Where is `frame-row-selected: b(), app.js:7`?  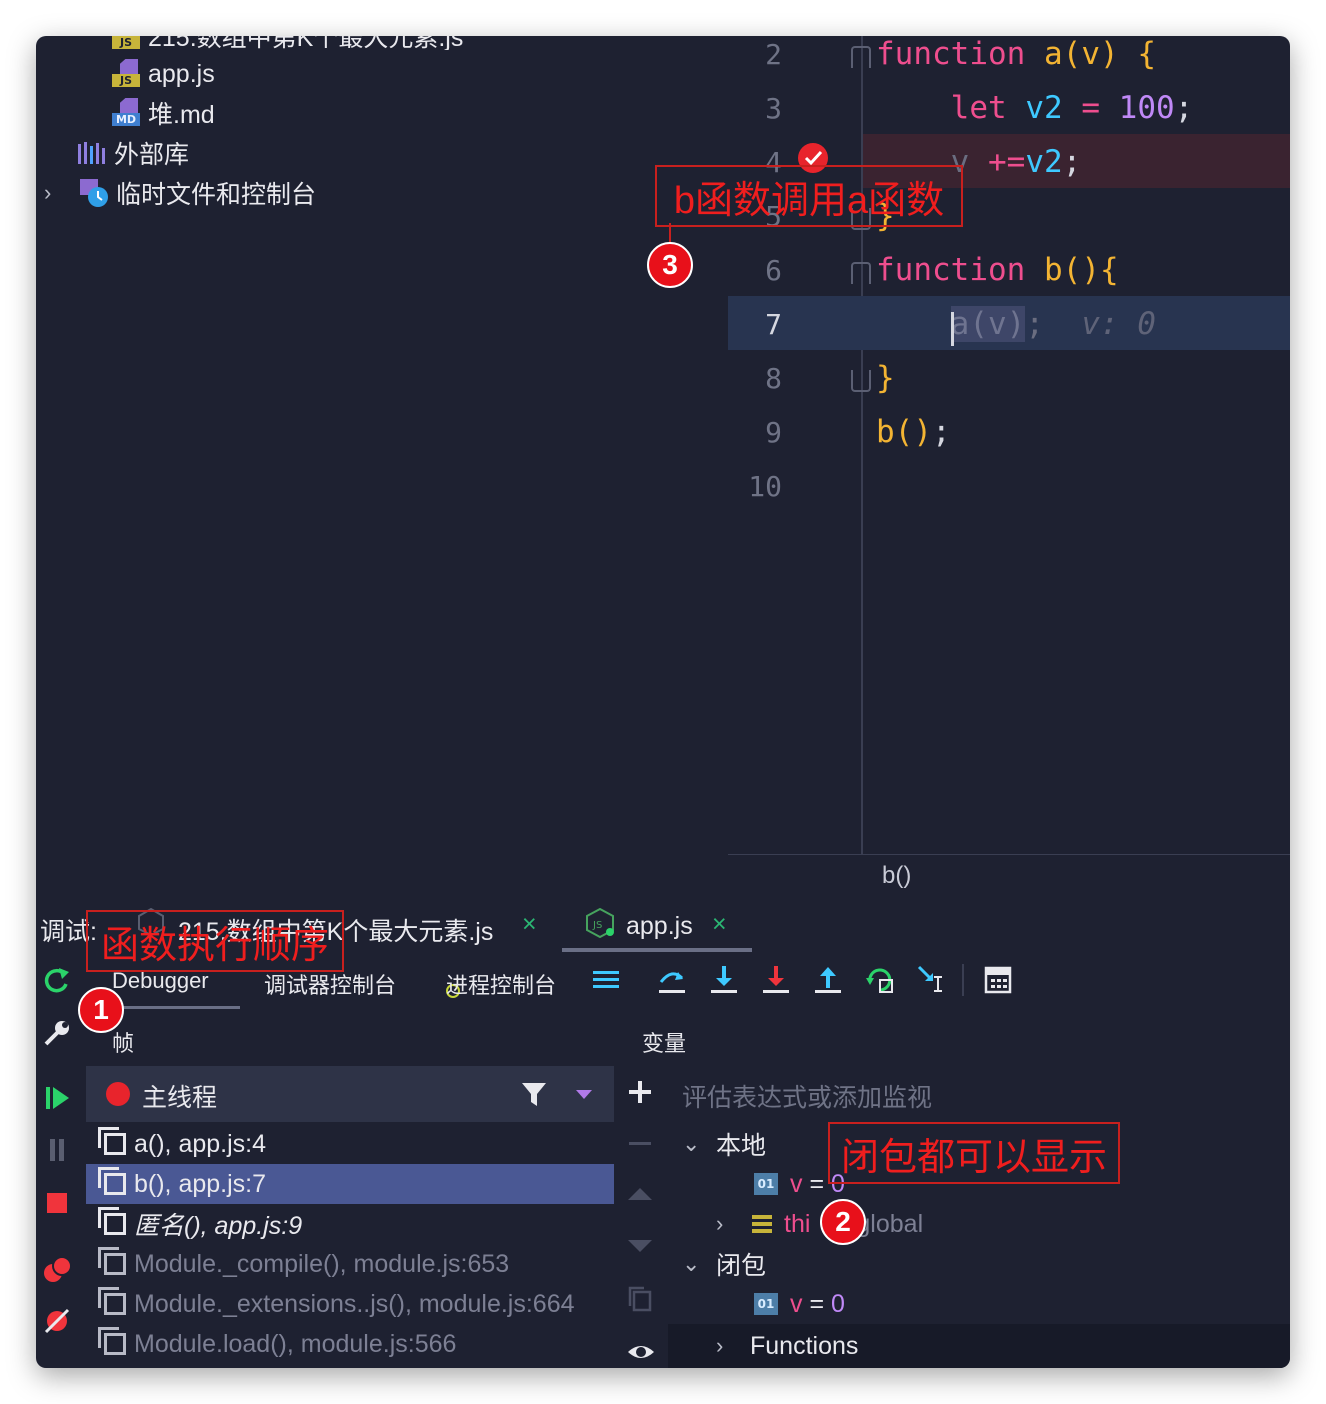
frame-row-selected: b(), app.js:7 is located at coordinates (350, 1184).